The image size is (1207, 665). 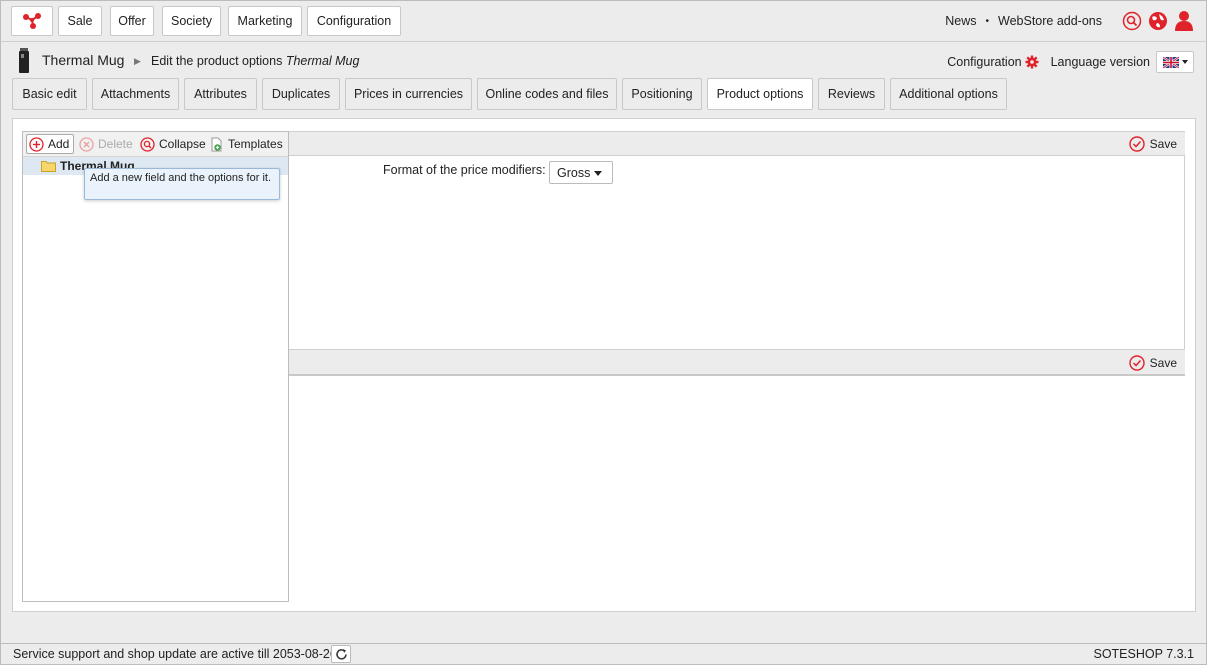 I want to click on top-right-links: News • WebStore add-ons, so click(x=1069, y=21).